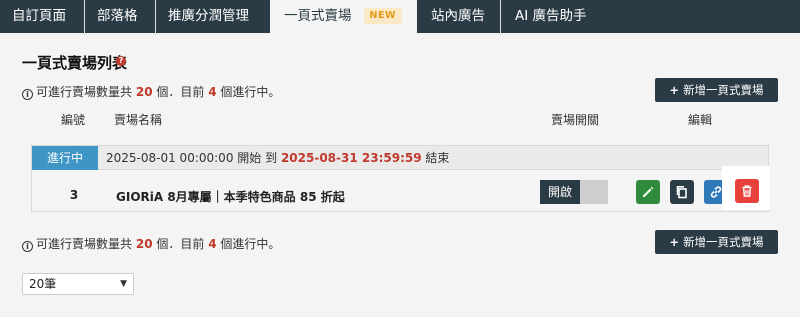  I want to click on add-one-page-store-button-bottom: + 新增一頁式賣場, so click(716, 242).